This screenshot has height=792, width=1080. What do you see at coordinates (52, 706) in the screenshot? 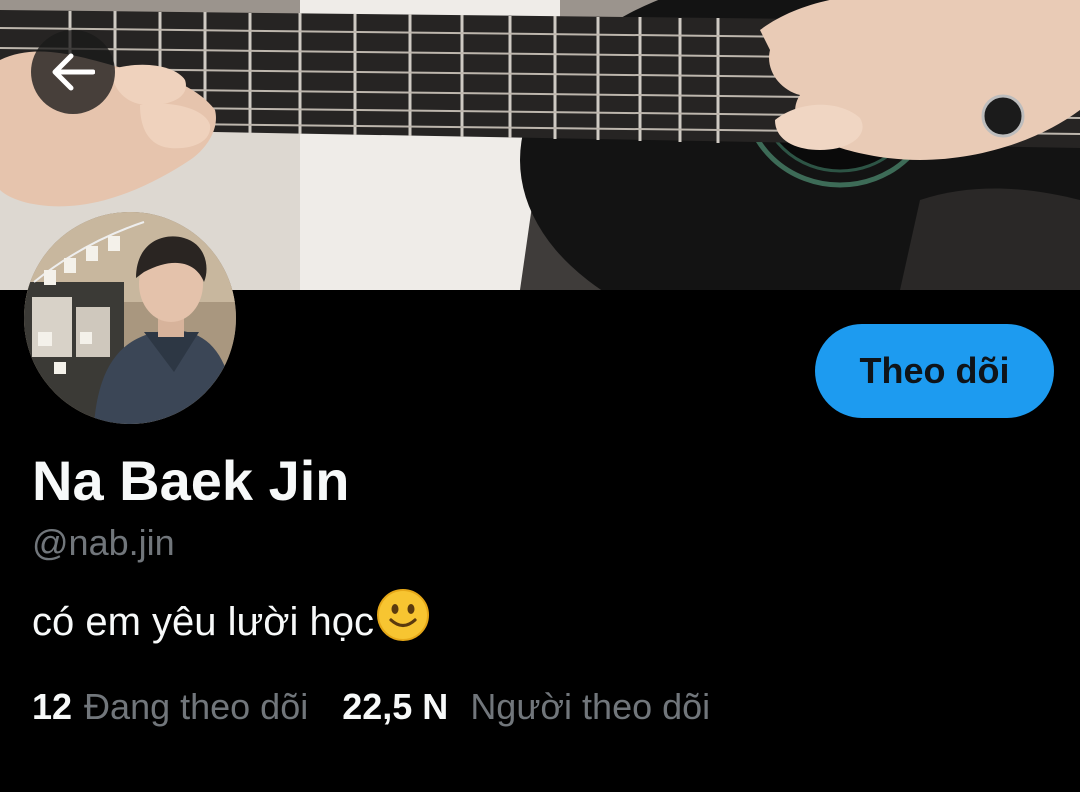
I see `following-count: 12` at bounding box center [52, 706].